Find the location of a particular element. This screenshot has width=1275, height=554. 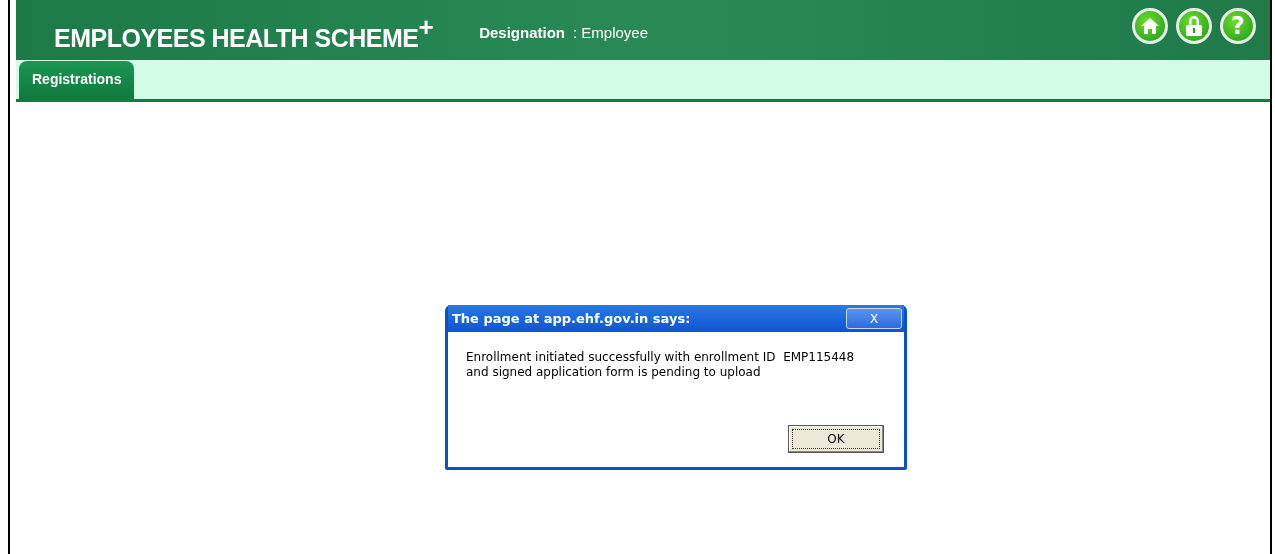

lock-icon is located at coordinates (1194, 26).